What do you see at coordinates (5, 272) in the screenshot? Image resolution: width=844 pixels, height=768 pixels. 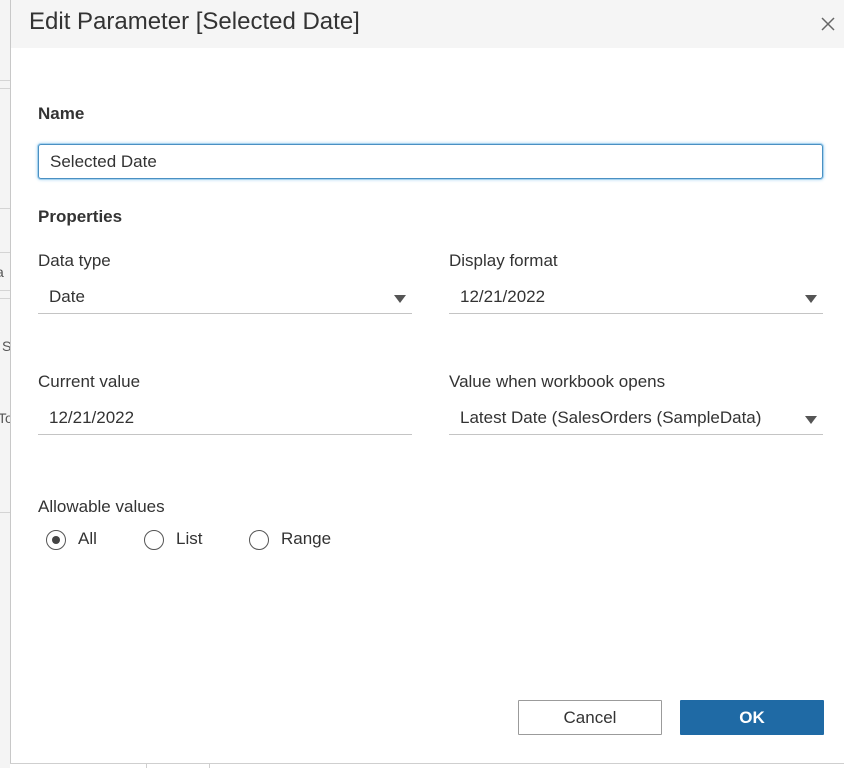 I see `background-text-fragment: a` at bounding box center [5, 272].